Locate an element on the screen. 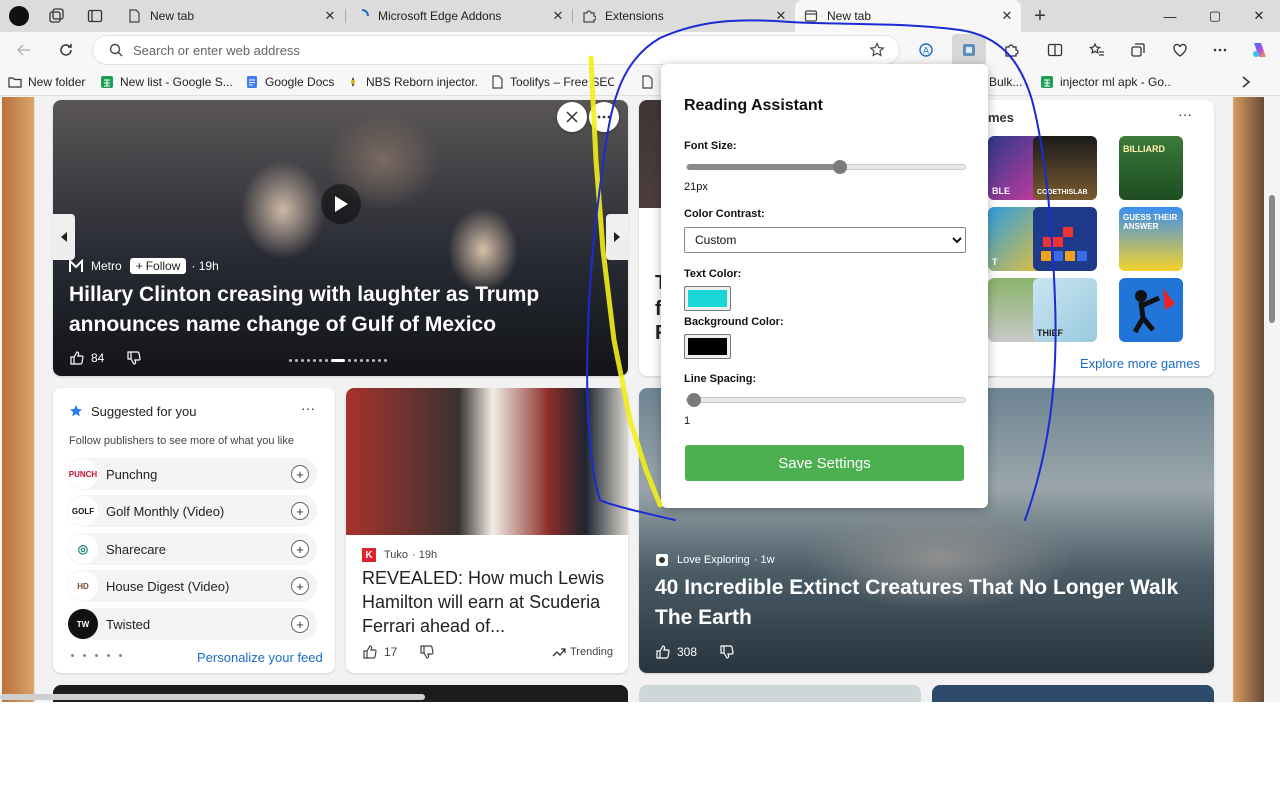  game-tile-stickman is located at coordinates (1151, 310).